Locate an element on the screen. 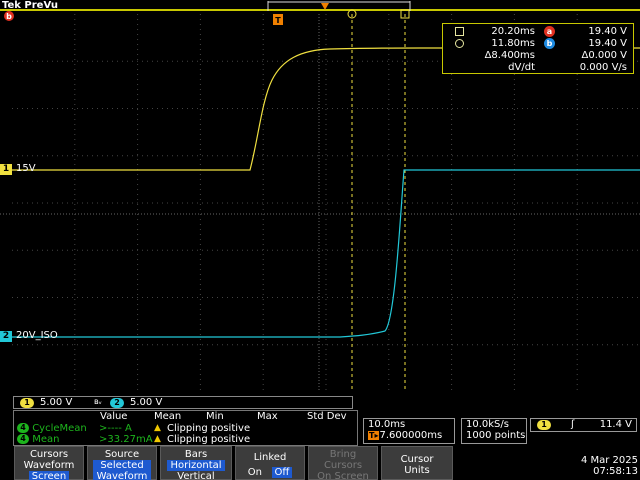 The width and height of the screenshot is (640, 480). meas-row: 4 Mean >33.27mA ▲ Clipping positive is located at coordinates (133, 439).